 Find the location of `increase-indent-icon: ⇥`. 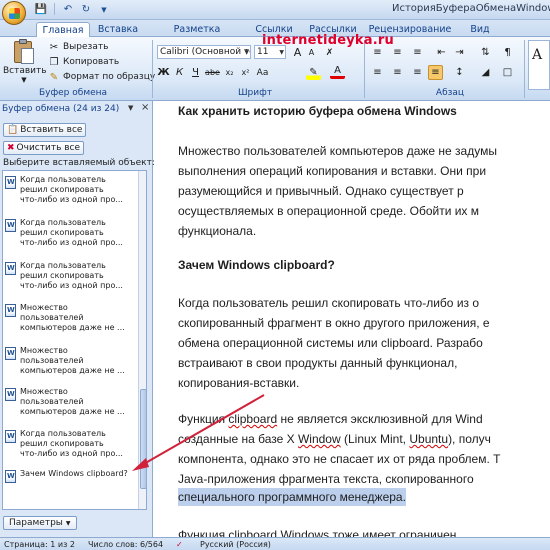

increase-indent-icon: ⇥ is located at coordinates (459, 52).